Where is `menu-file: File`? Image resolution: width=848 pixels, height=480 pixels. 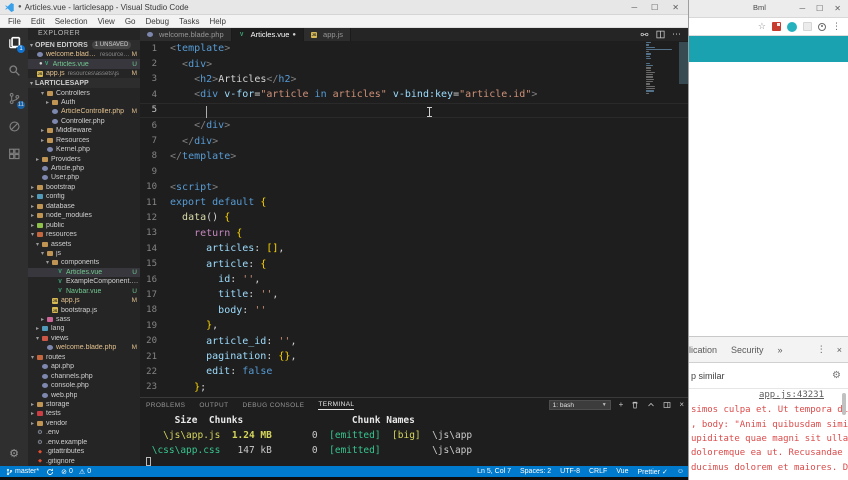
menu-file: File is located at coordinates (14, 21).